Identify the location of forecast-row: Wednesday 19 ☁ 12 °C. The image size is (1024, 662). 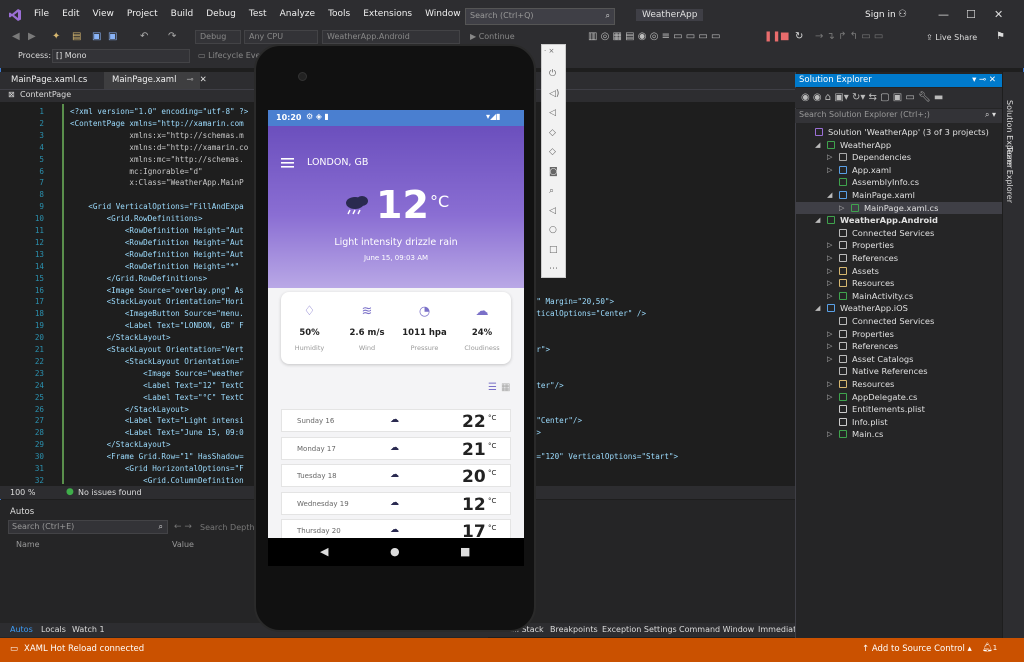
(396, 503).